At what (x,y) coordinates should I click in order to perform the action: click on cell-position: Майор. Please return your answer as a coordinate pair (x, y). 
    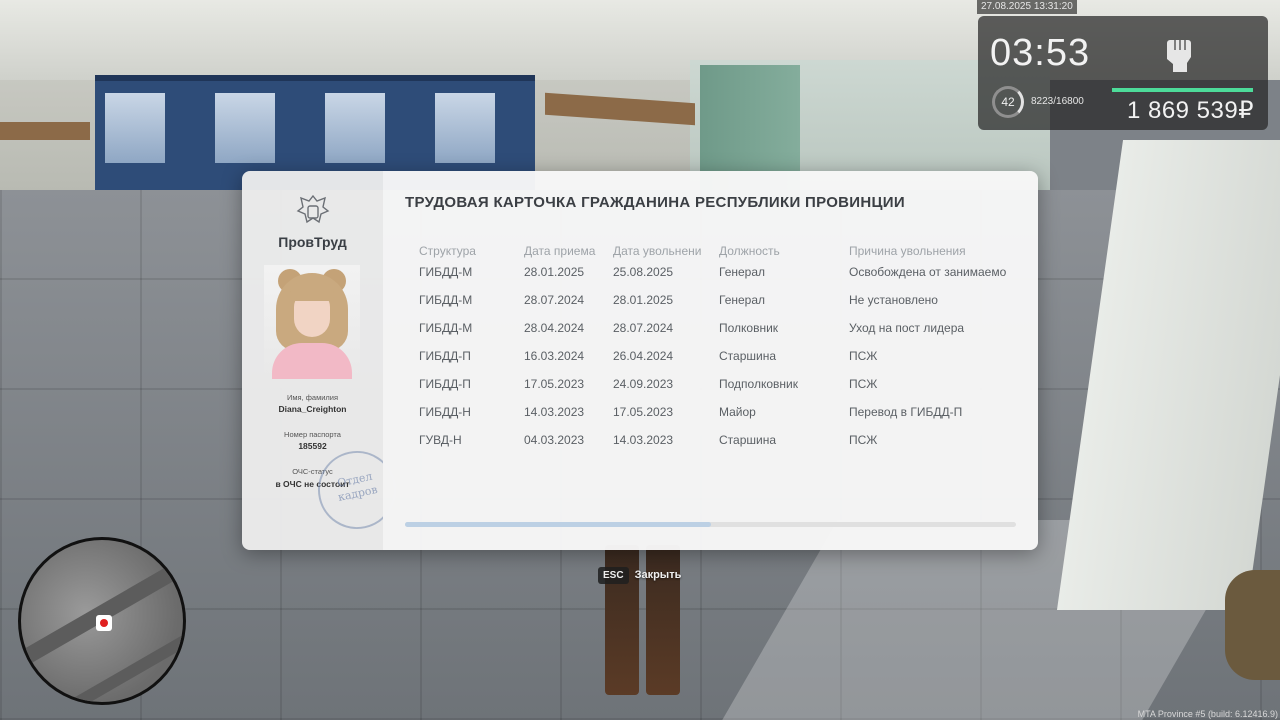
    Looking at the image, I should click on (737, 412).